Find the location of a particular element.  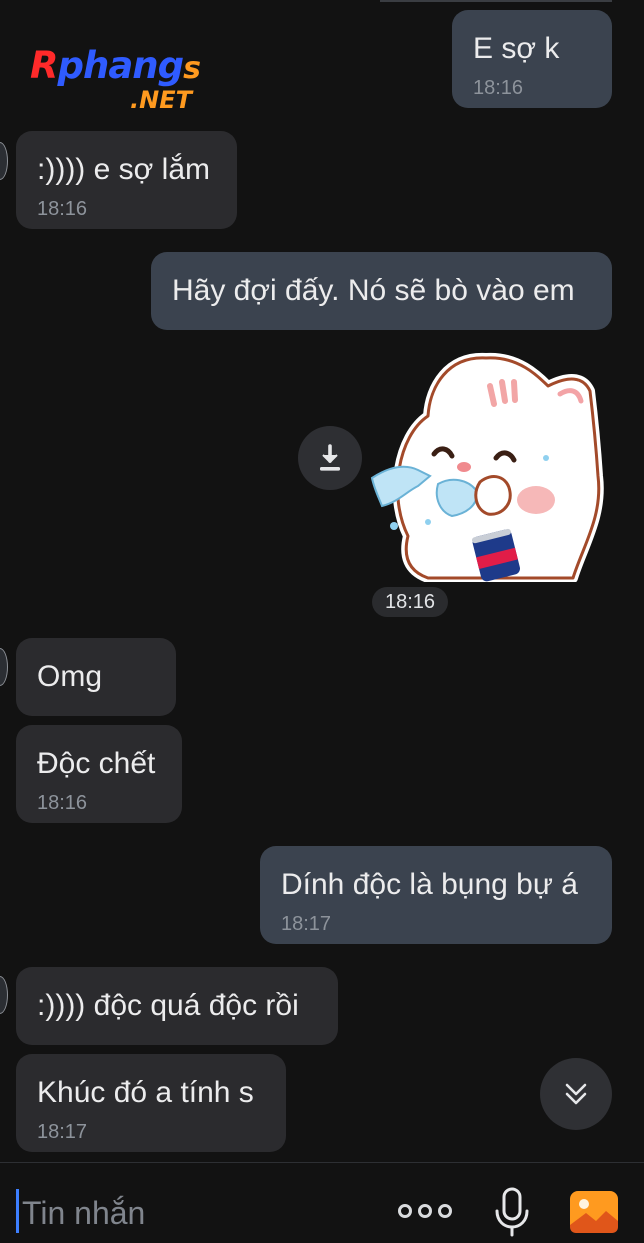

message-text: Omg is located at coordinates (70, 676).